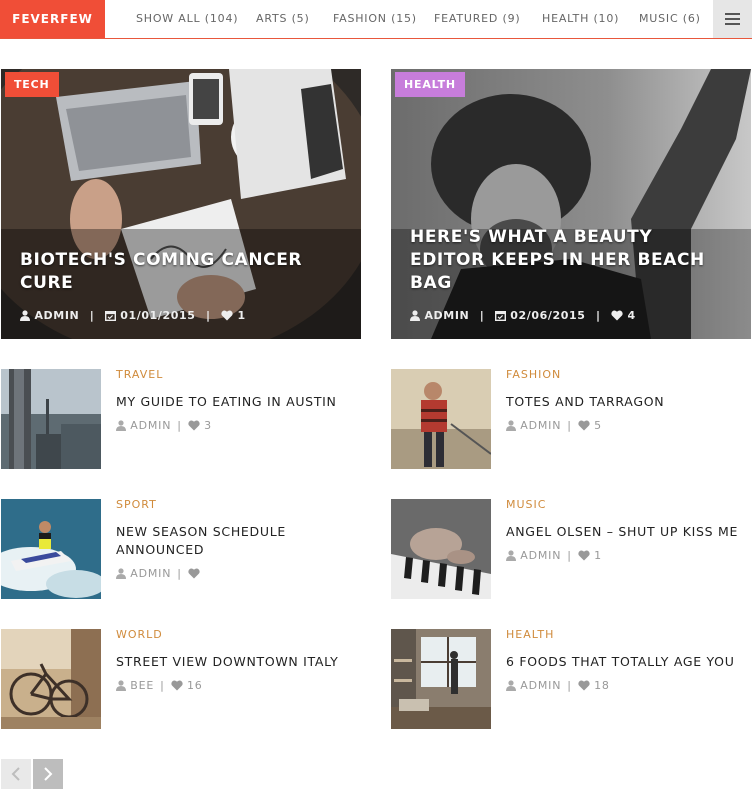 This screenshot has width=752, height=790. I want to click on chevron-right-icon, so click(48, 774).